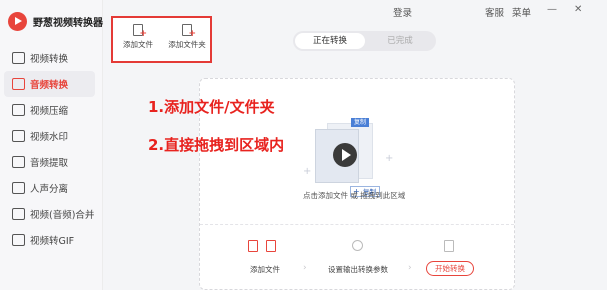 Image resolution: width=607 pixels, height=290 pixels. I want to click on play-icon, so click(345, 155).